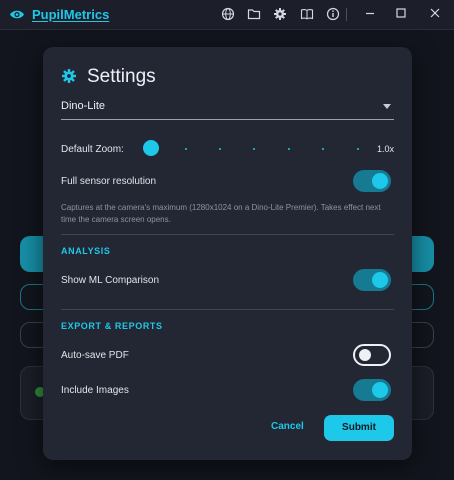  What do you see at coordinates (370, 13) in the screenshot?
I see `minimize-icon` at bounding box center [370, 13].